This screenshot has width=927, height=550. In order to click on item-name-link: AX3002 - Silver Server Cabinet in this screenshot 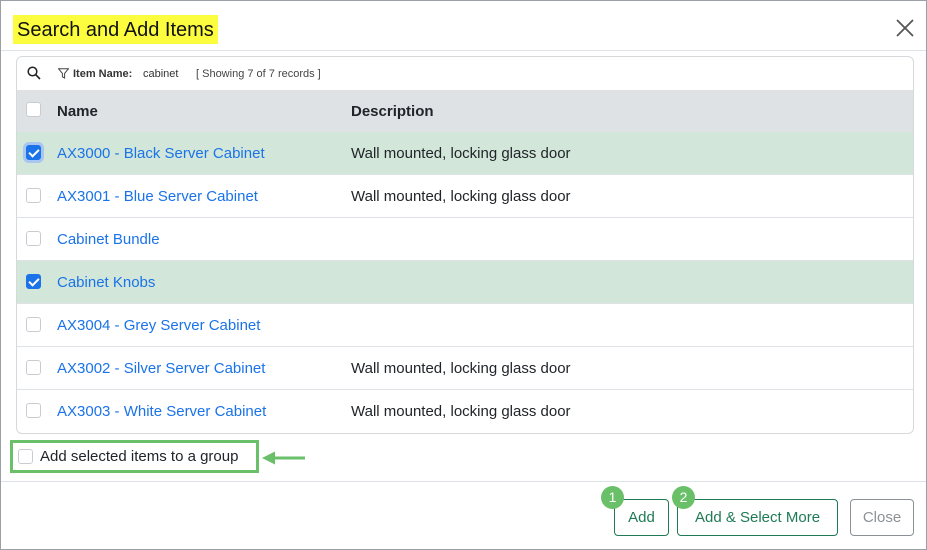, I will do `click(161, 368)`.